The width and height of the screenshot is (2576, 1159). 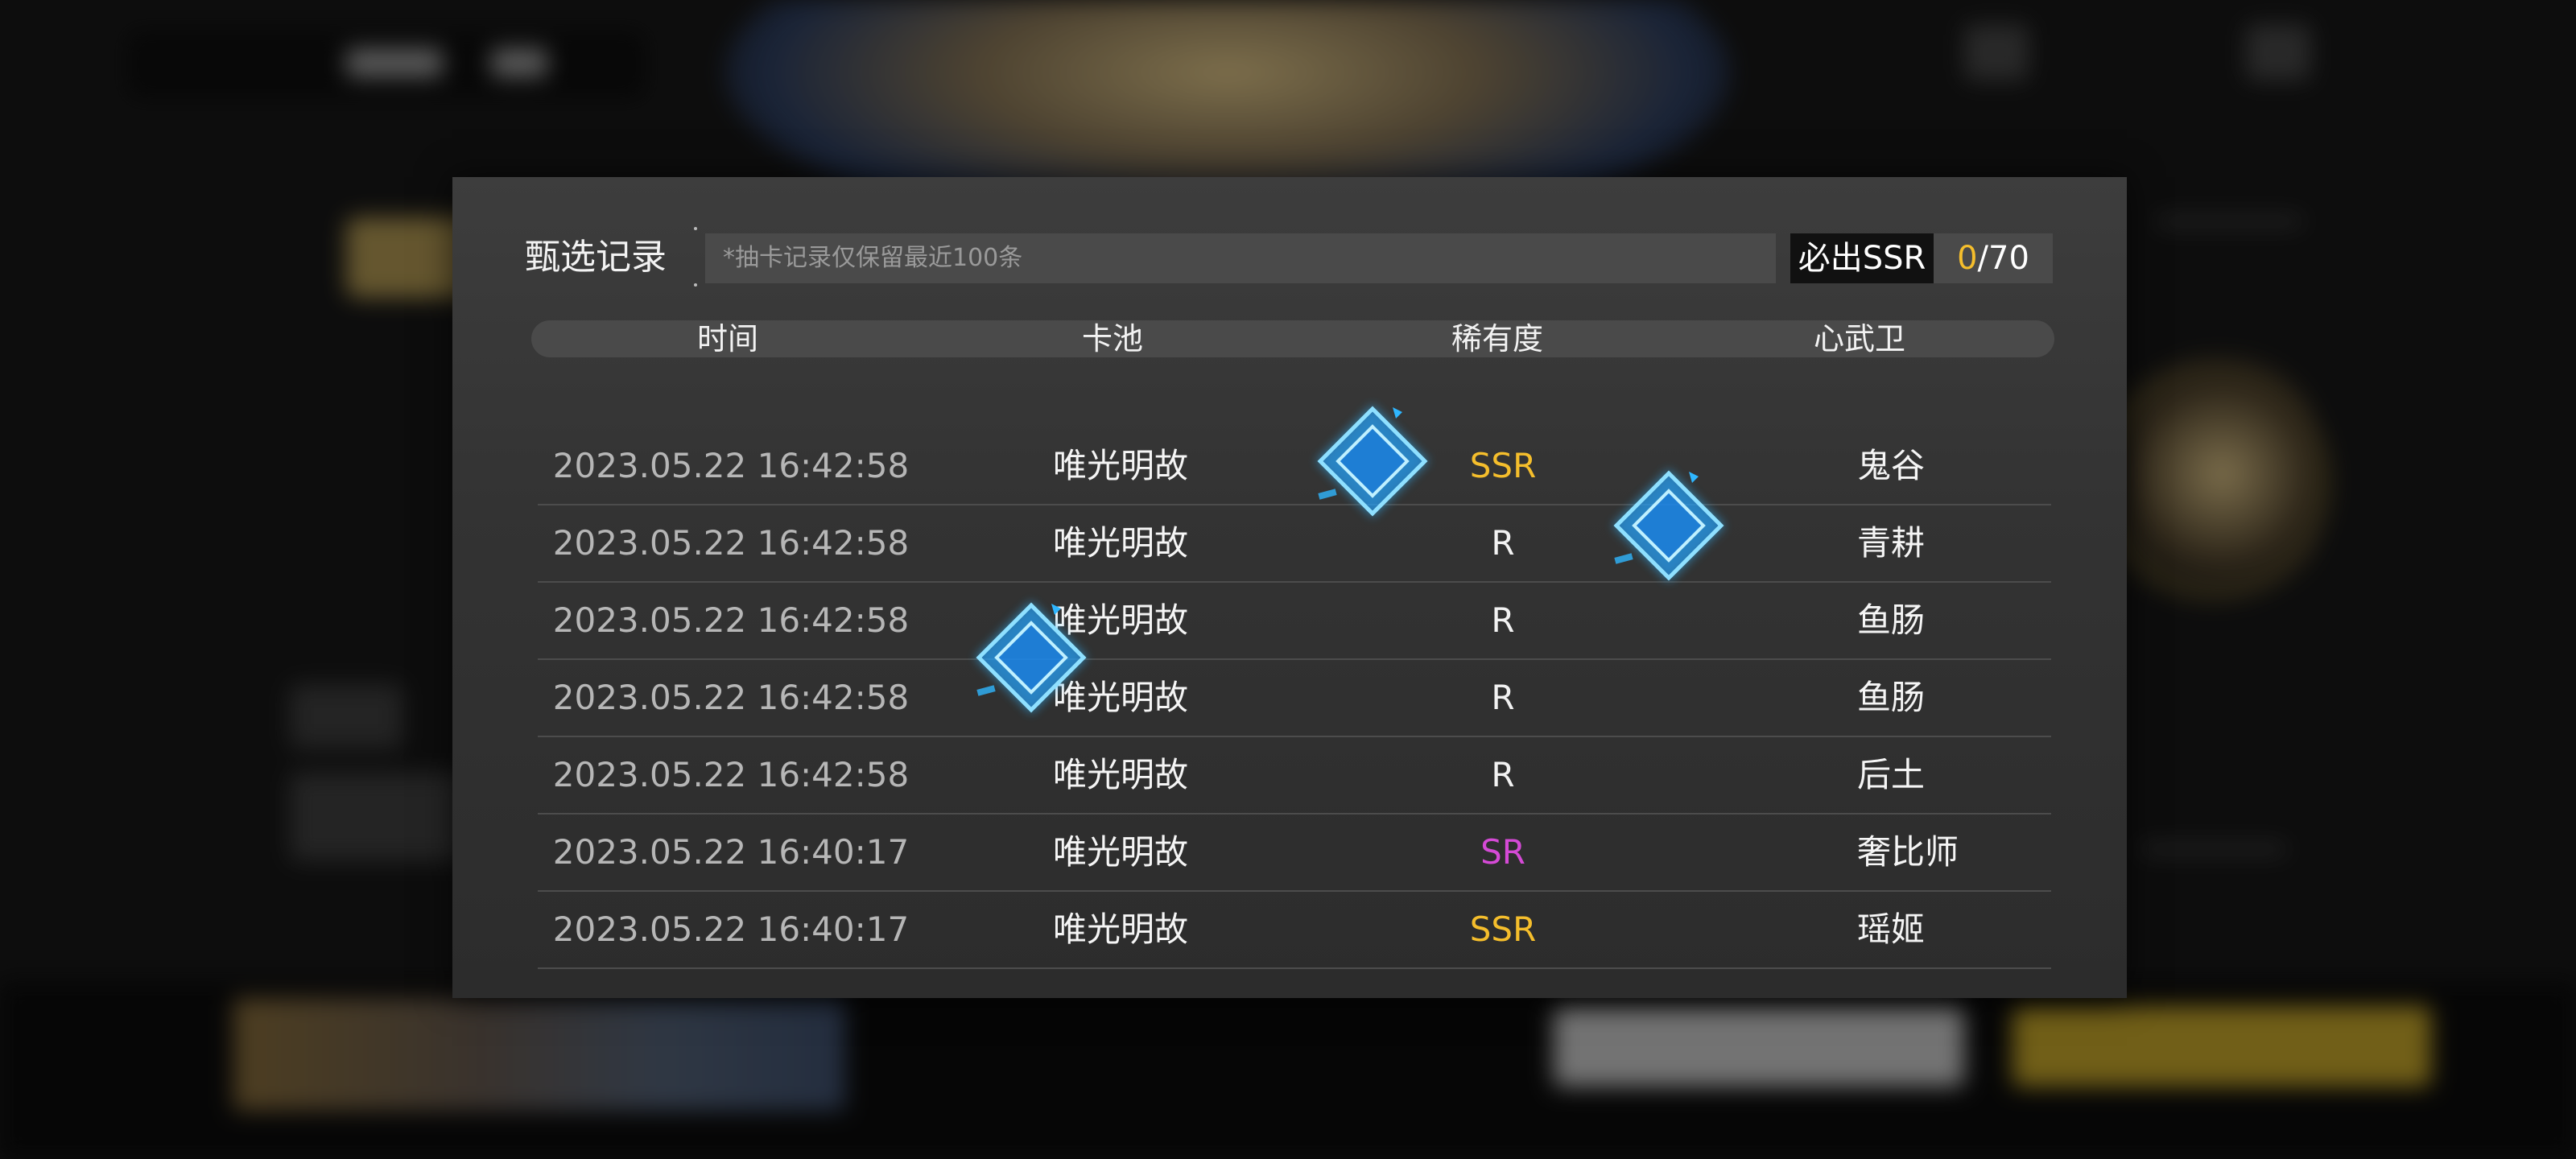 I want to click on pity-total: /70, so click(x=2003, y=258).